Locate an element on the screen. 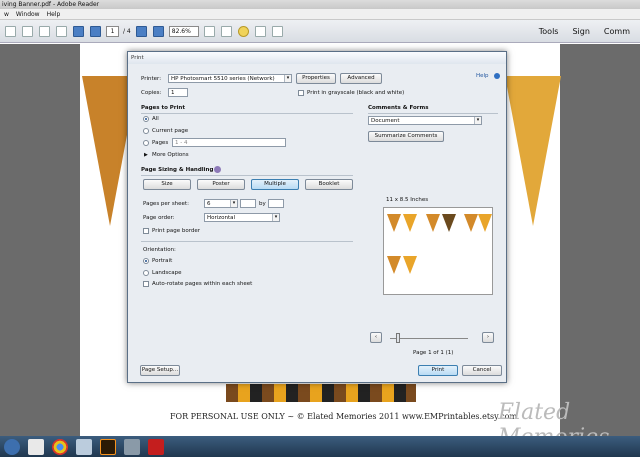  preview-slider-thumb is located at coordinates (398, 338).